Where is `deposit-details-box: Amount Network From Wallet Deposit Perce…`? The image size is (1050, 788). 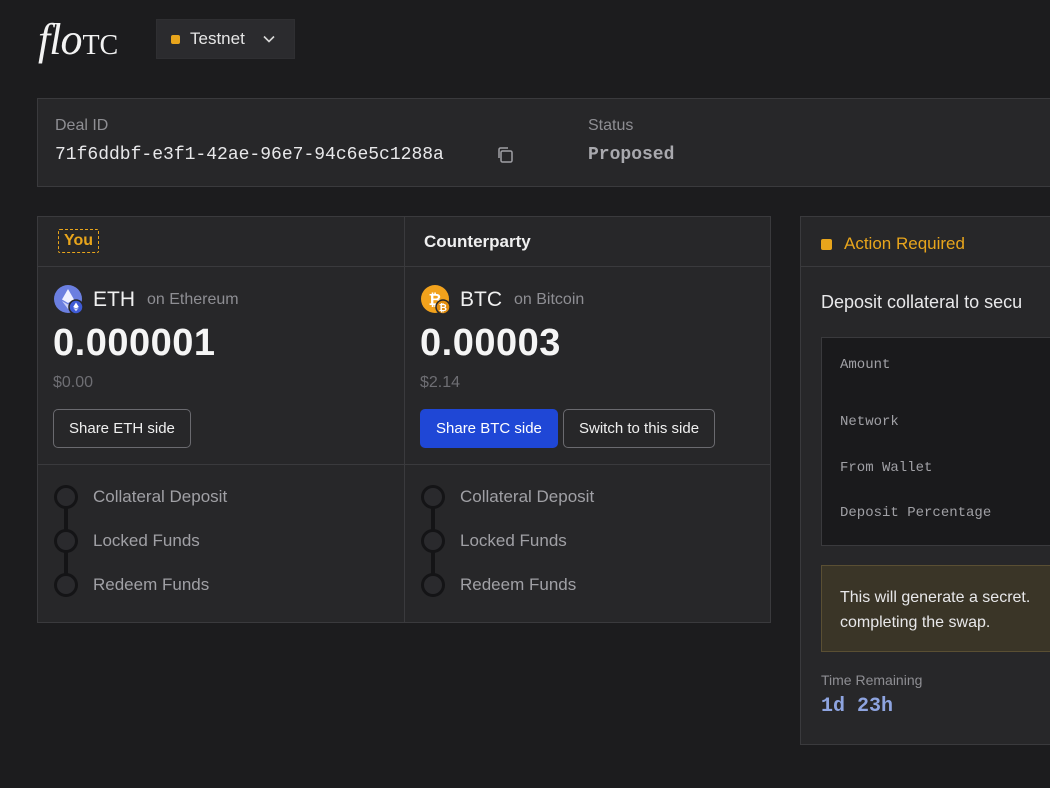
deposit-details-box: Amount Network From Wallet Deposit Perce… is located at coordinates (935, 441).